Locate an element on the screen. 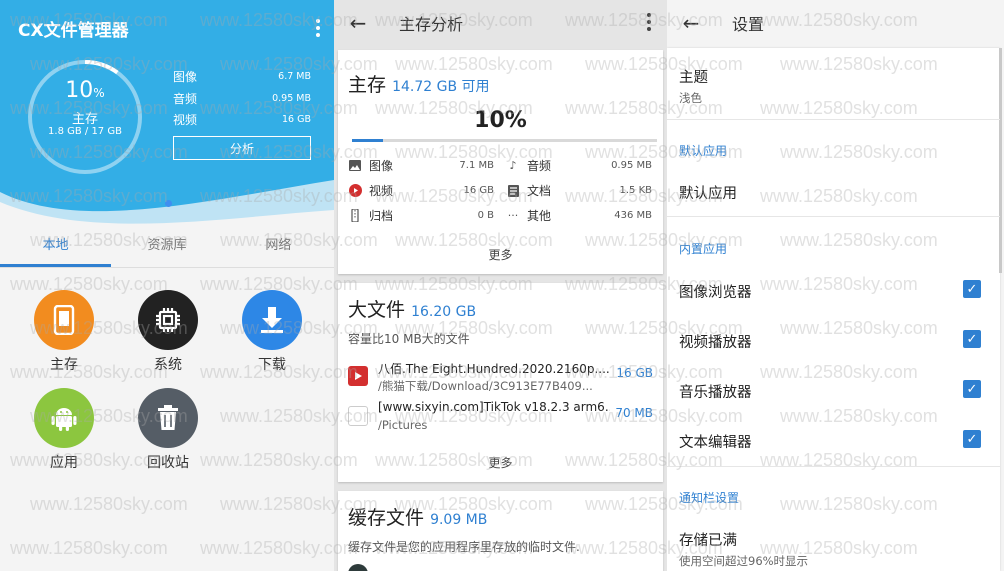  tab-network: 网络 is located at coordinates (278, 248).